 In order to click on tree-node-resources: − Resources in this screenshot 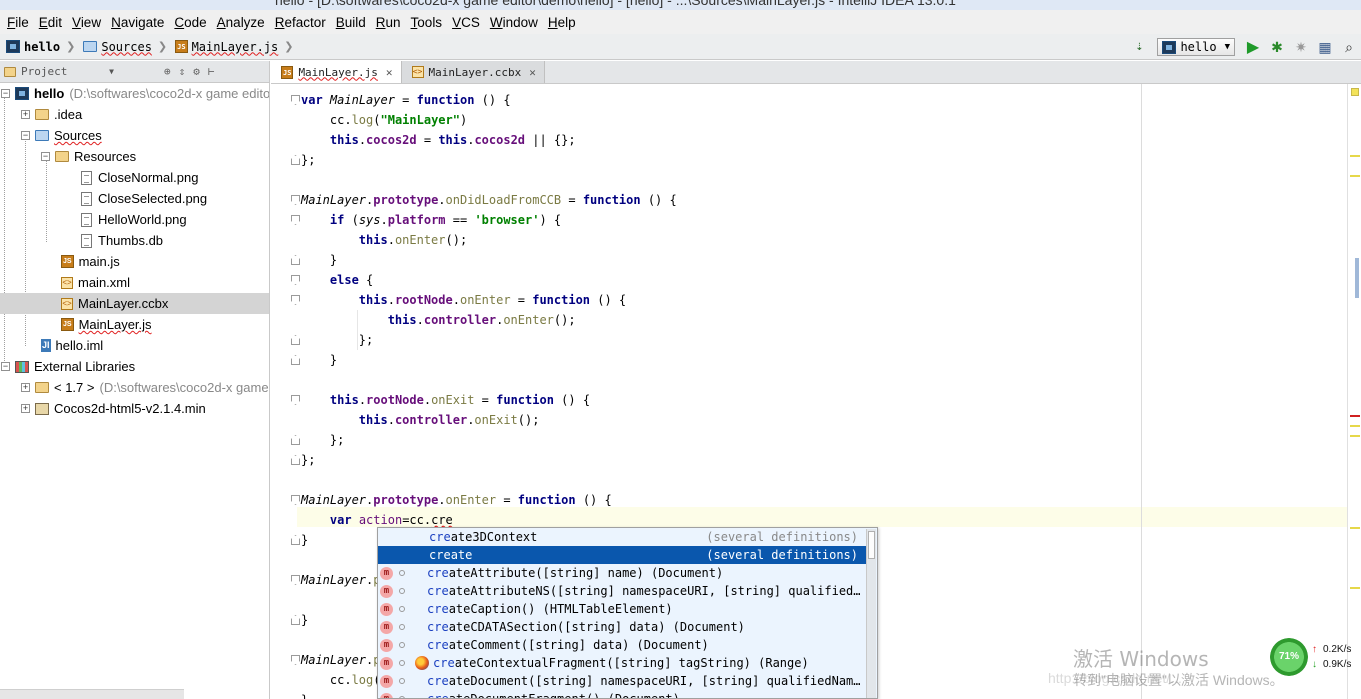, I will do `click(134, 156)`.